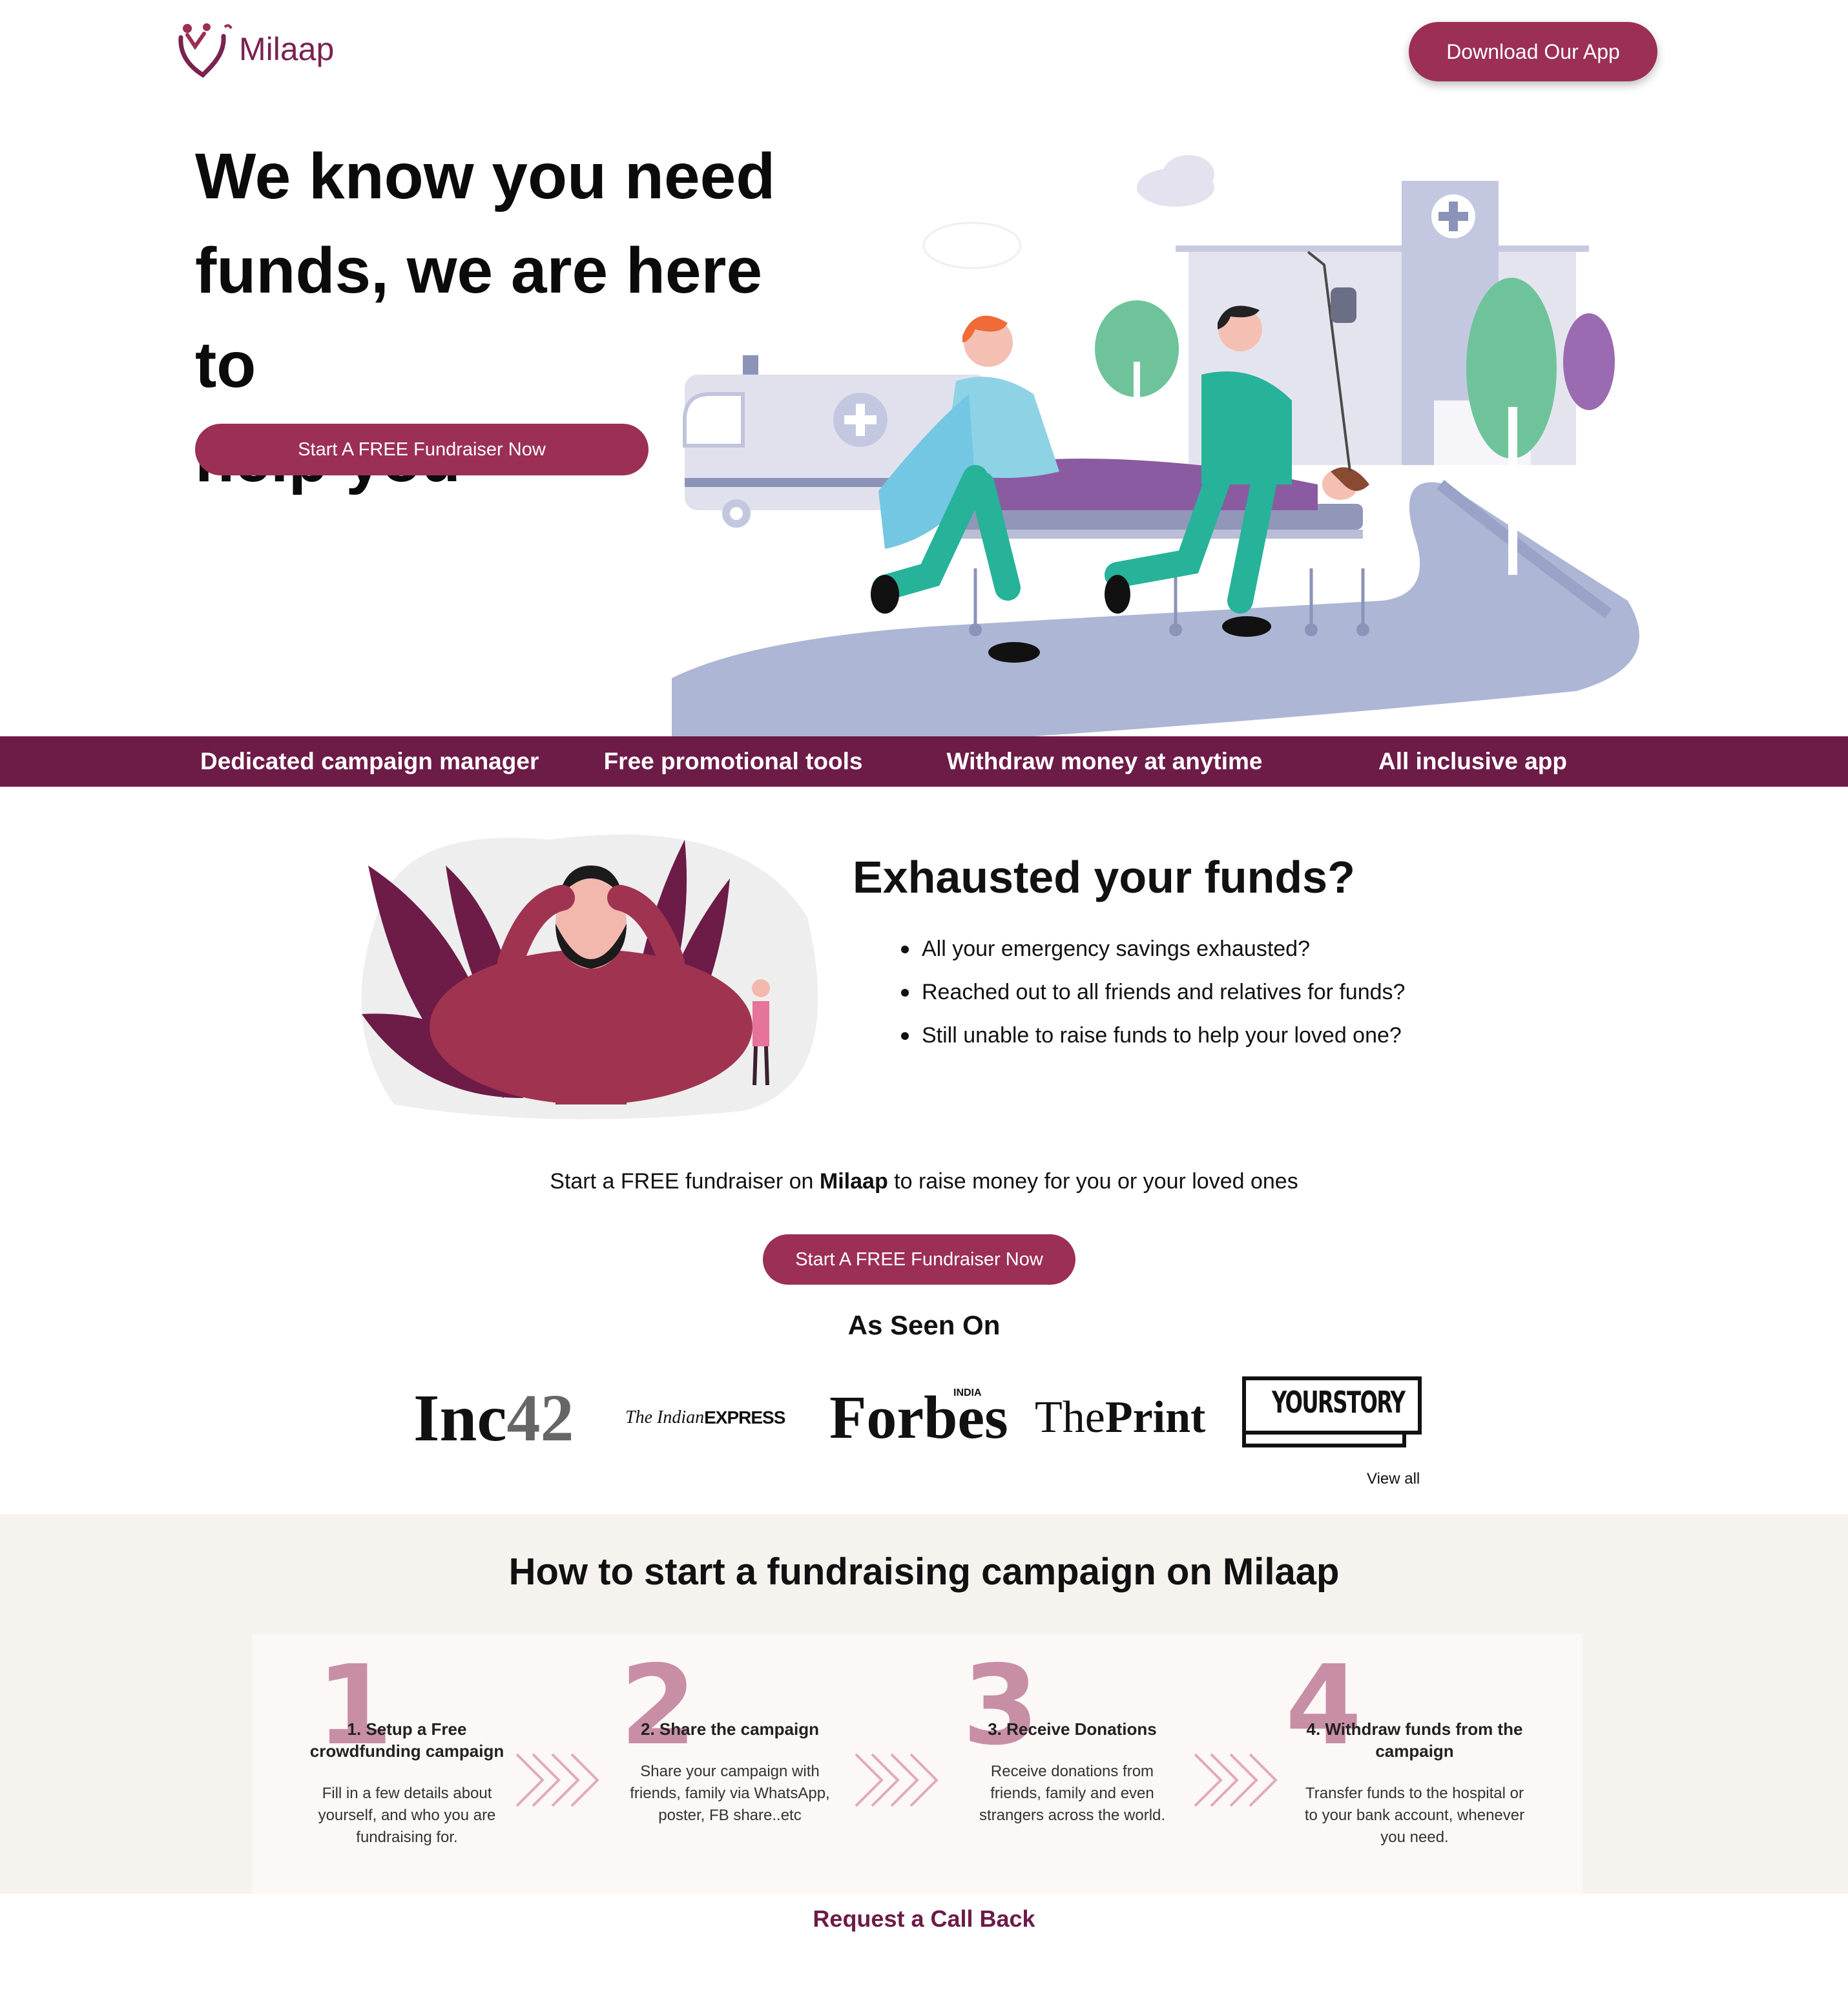 This screenshot has height=2001, width=1848. I want to click on print-logo-text-b: Print, so click(1155, 1417).